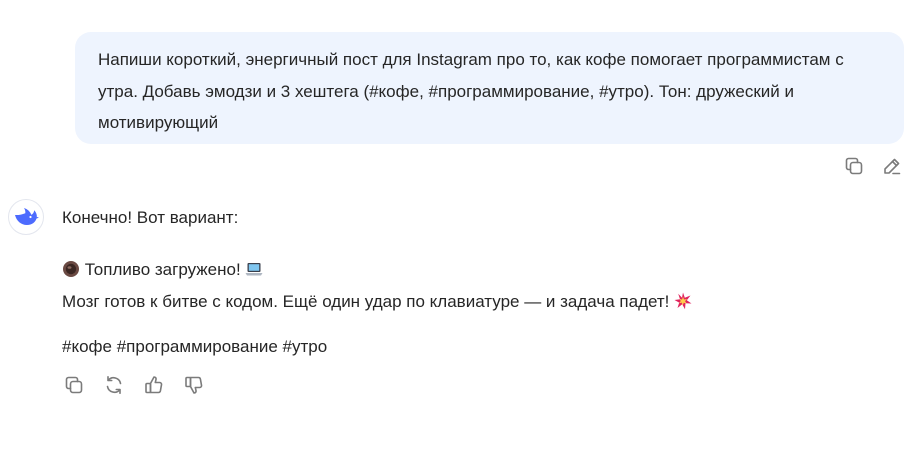 The image size is (914, 450). I want to click on deepseek-whale-icon, so click(27, 216).